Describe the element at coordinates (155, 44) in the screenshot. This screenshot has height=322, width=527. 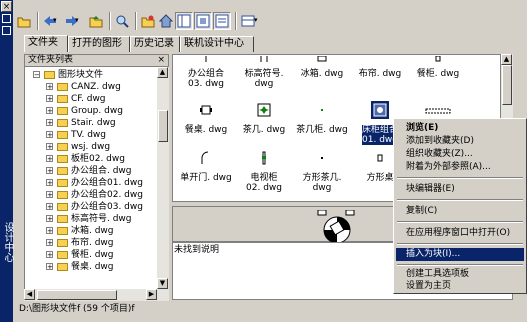
I see `tab-history: 历史记录` at that location.